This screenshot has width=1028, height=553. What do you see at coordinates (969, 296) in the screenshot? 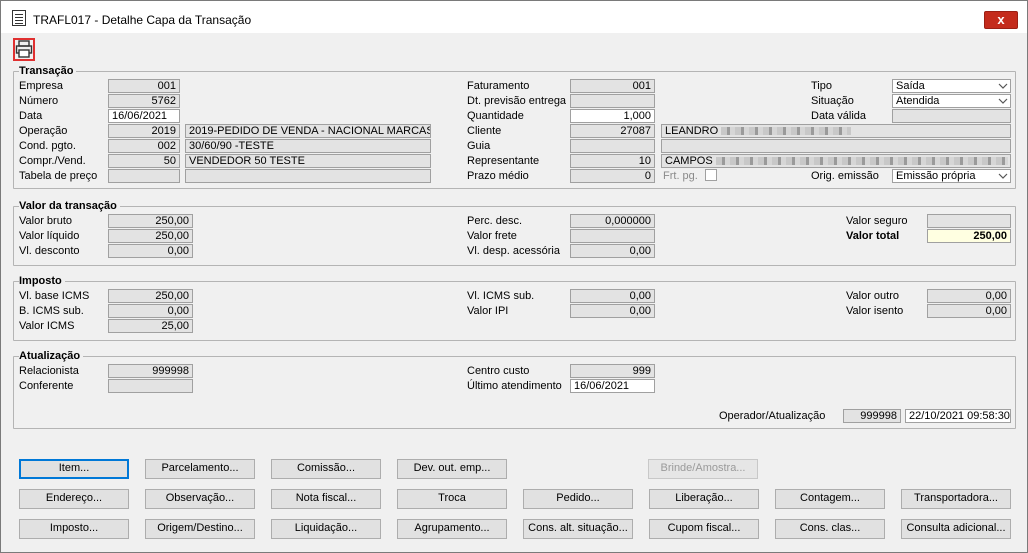
I see `valor-outro-field: 0,00` at bounding box center [969, 296].